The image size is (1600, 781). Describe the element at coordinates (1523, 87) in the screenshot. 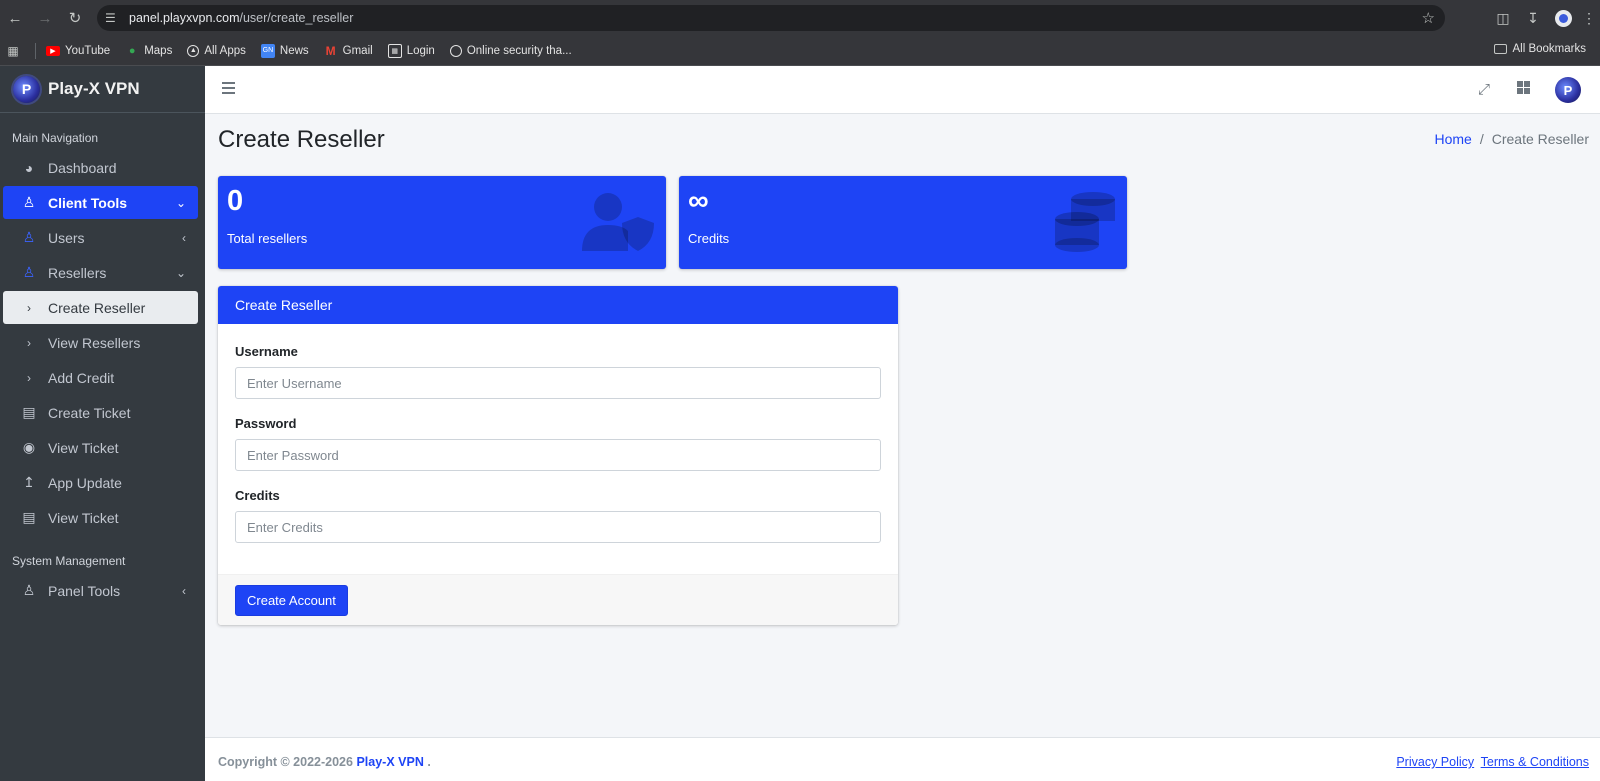

I see `grid-menu-icon` at that location.